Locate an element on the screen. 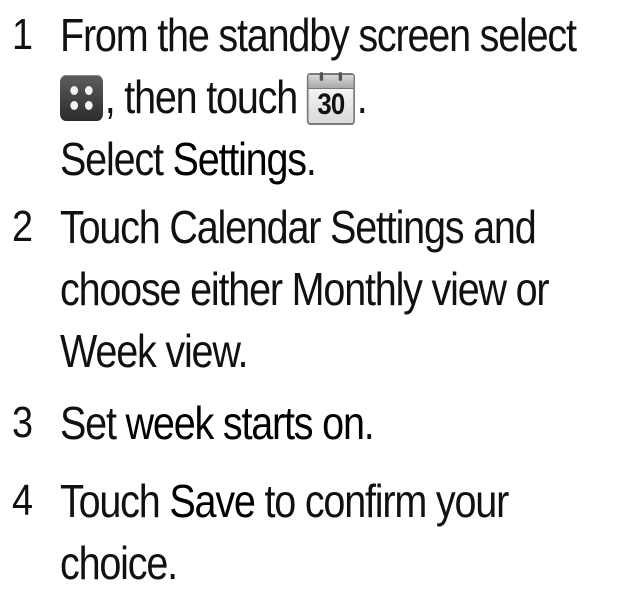 The width and height of the screenshot is (641, 594). step-number: 3 is located at coordinates (23, 422).